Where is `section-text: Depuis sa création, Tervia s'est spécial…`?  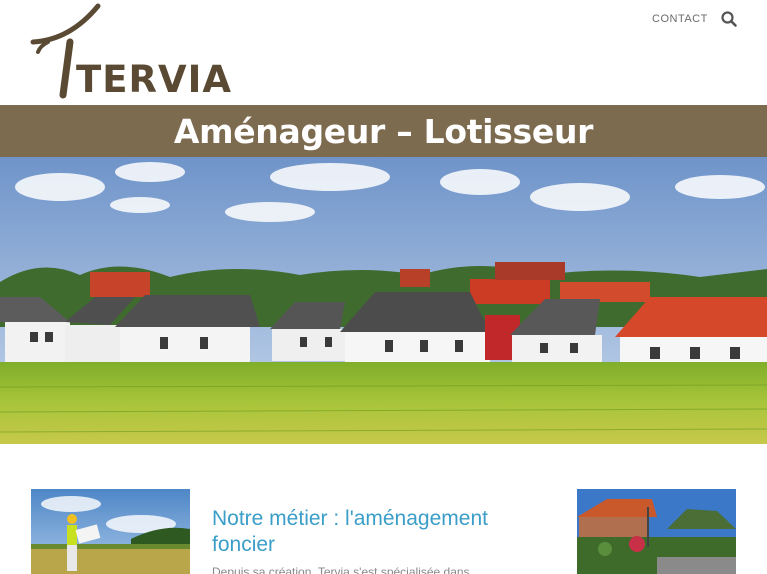
section-text: Depuis sa création, Tervia s'est spécial… is located at coordinates (341, 569).